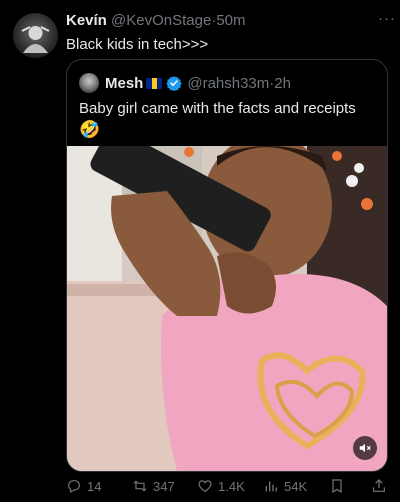 The width and height of the screenshot is (400, 502). What do you see at coordinates (83, 486) in the screenshot?
I see `reply-button: 14` at bounding box center [83, 486].